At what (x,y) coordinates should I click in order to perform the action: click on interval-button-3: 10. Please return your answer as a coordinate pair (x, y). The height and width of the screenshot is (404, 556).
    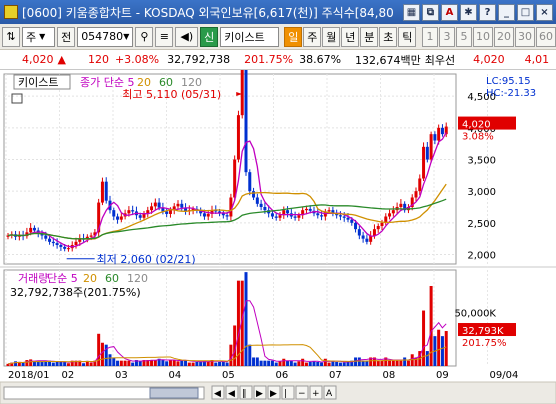
    Looking at the image, I should click on (482, 36).